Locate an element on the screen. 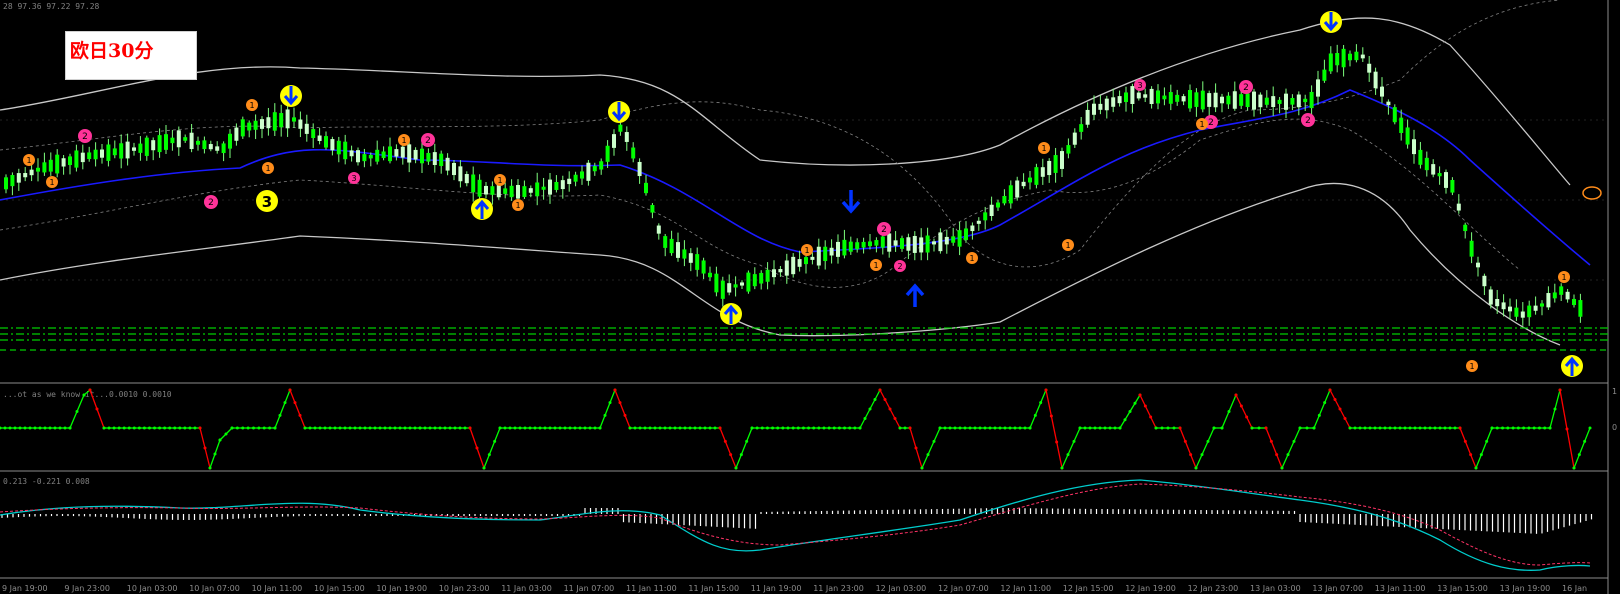  svg-text: 2 is located at coordinates (85, 137).